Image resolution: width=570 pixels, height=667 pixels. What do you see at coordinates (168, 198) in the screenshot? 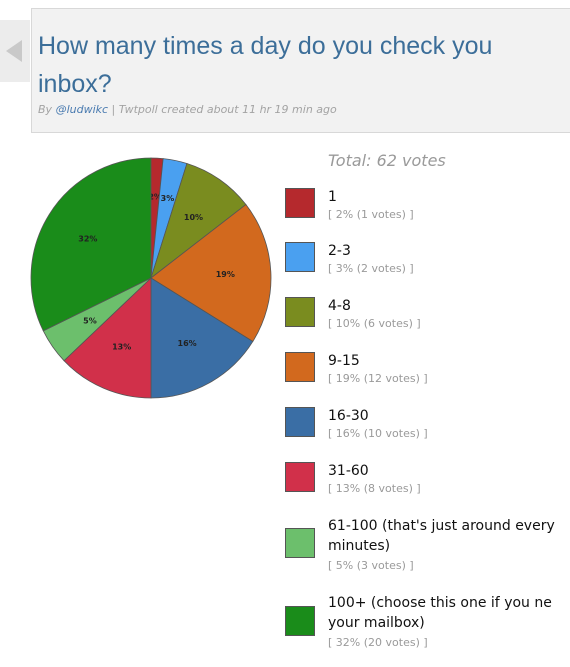
I see `pie-slice-label: 3%` at bounding box center [168, 198].